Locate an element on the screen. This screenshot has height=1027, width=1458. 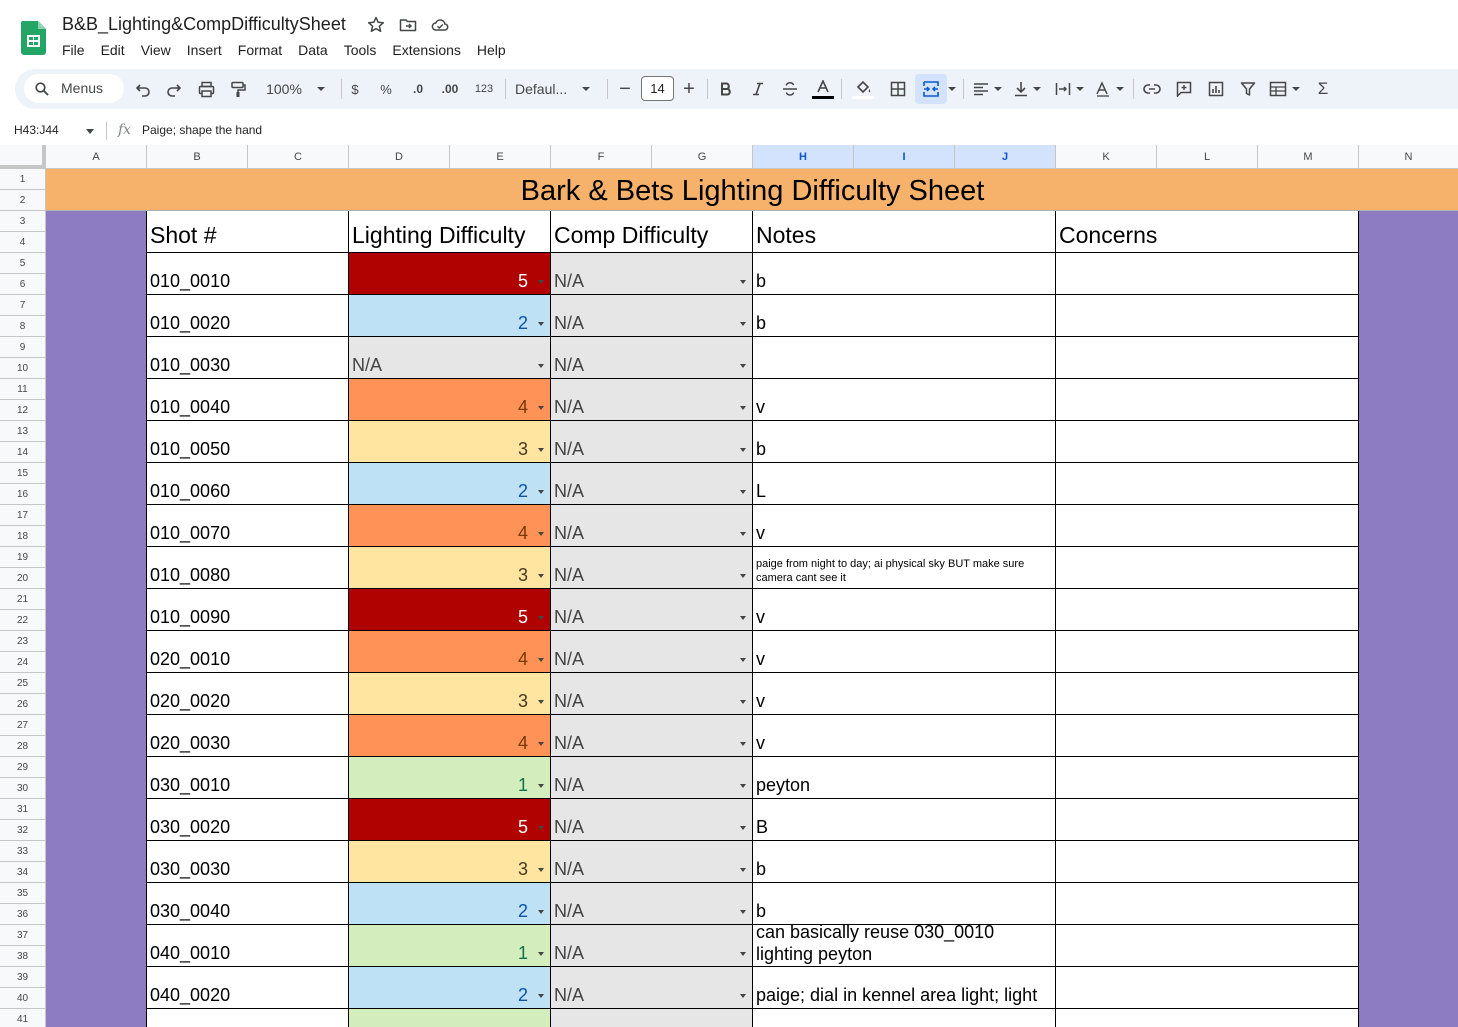
notes-cell: peyton is located at coordinates (904, 778).